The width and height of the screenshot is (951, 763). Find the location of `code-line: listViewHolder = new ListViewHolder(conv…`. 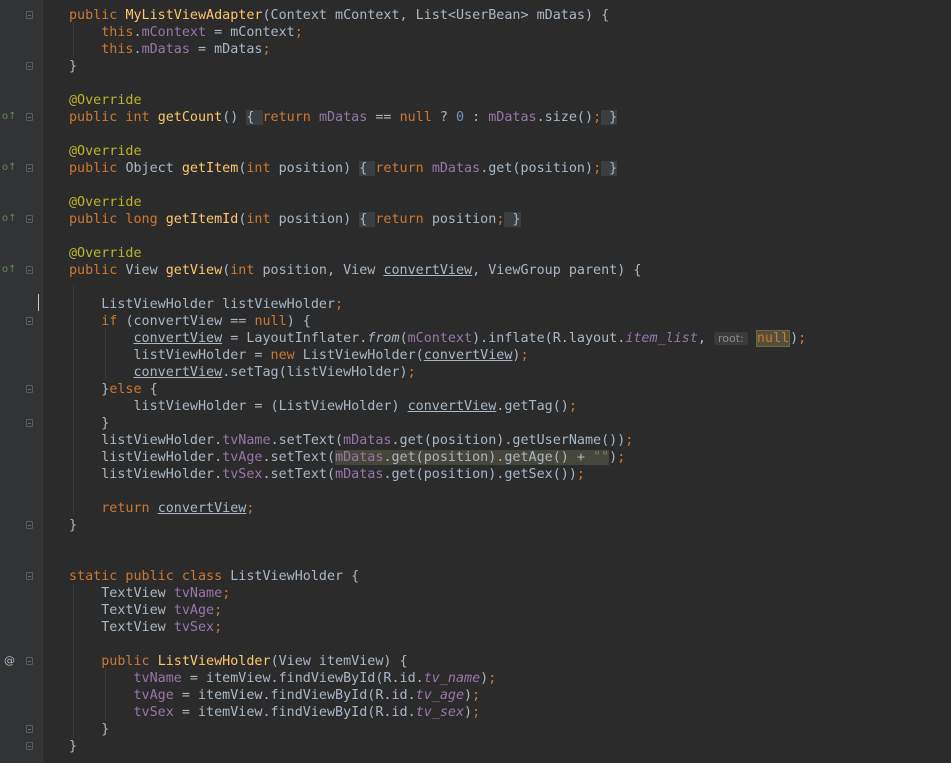

code-line: listViewHolder = new ListViewHolder(conv… is located at coordinates (475, 355).